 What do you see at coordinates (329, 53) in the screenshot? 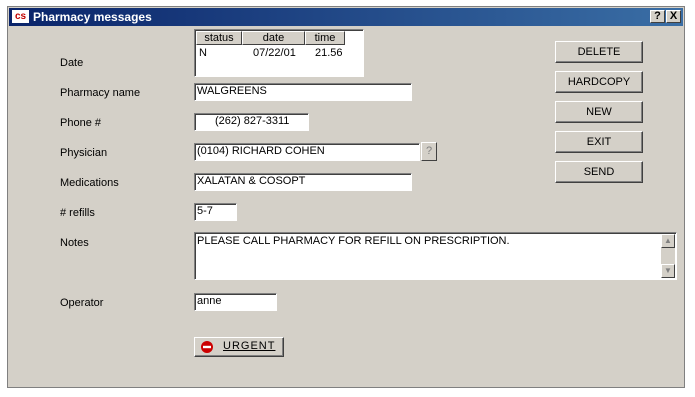
I see `grid-cell-time: 21.56` at bounding box center [329, 53].